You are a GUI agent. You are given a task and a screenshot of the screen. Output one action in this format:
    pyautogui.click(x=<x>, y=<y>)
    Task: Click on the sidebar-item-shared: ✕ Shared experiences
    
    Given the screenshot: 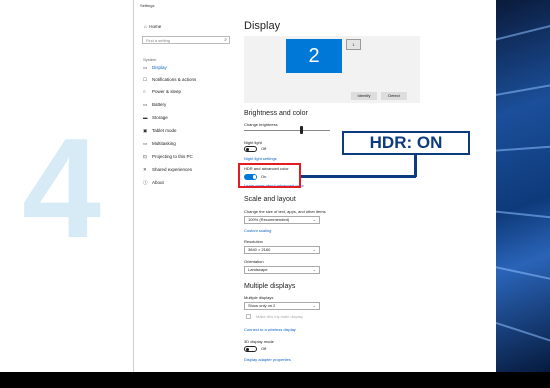 What is the action you would take?
    pyautogui.click(x=167, y=170)
    